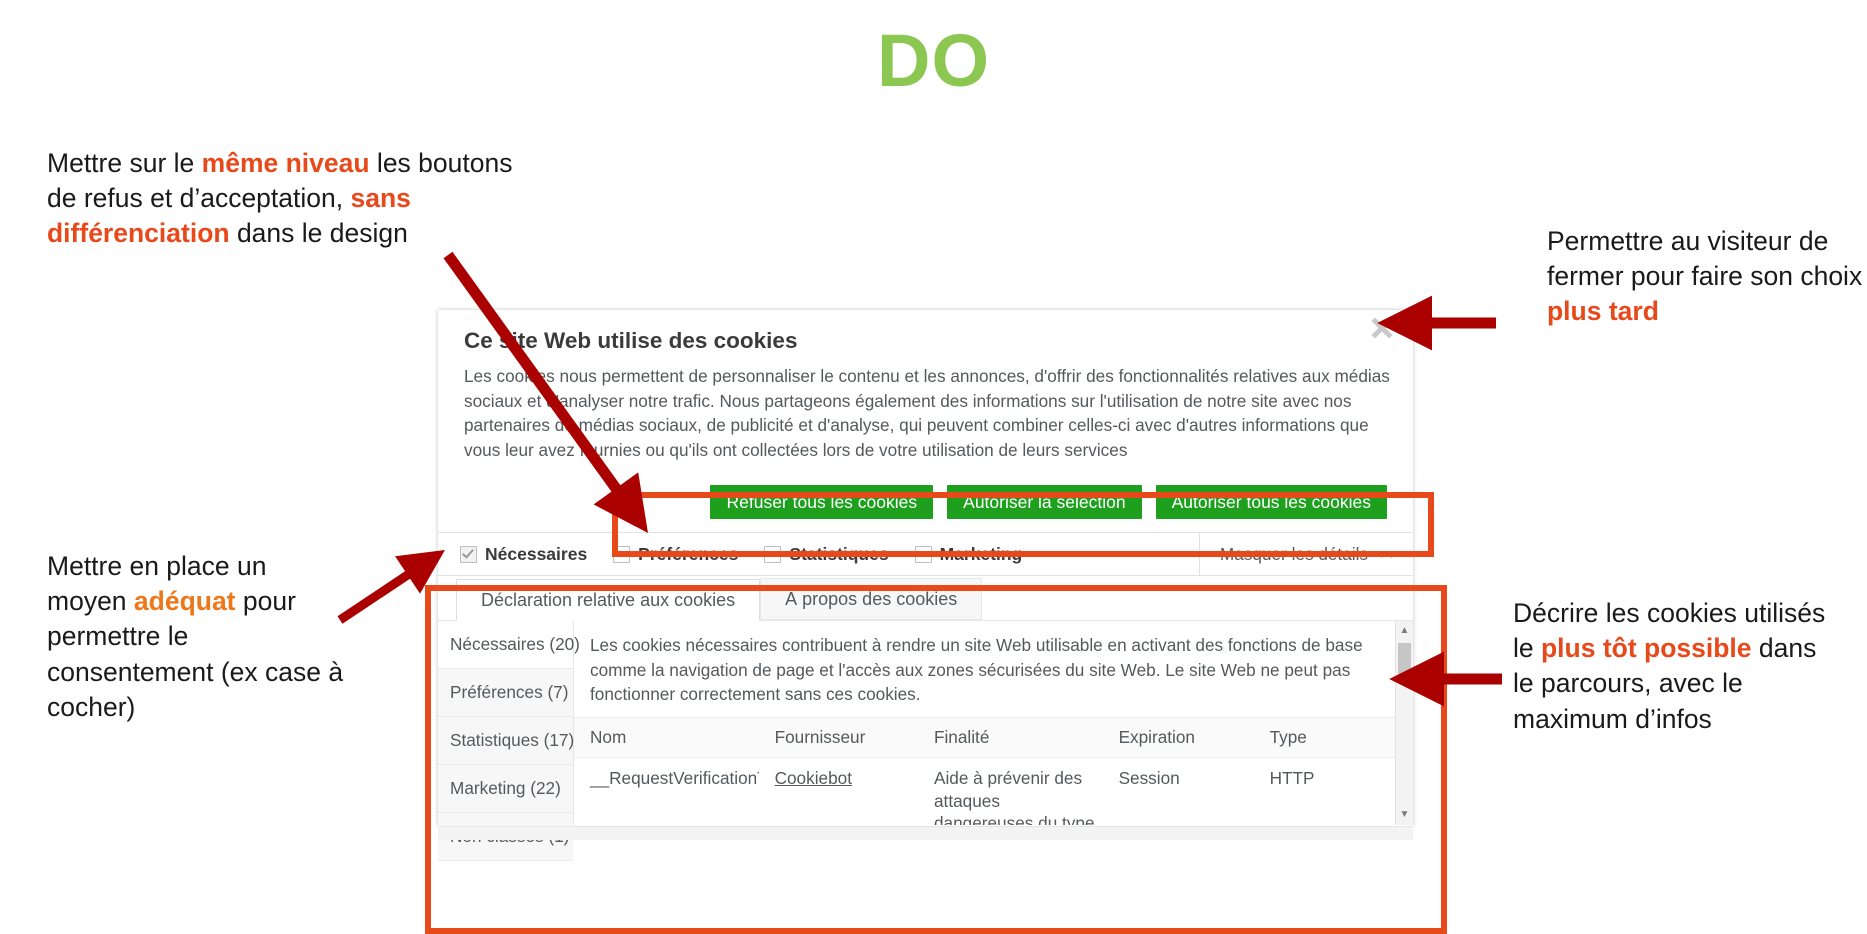  What do you see at coordinates (1271, 502) in the screenshot?
I see `allow-all-cookies-button: Autoriser tous les cookies` at bounding box center [1271, 502].